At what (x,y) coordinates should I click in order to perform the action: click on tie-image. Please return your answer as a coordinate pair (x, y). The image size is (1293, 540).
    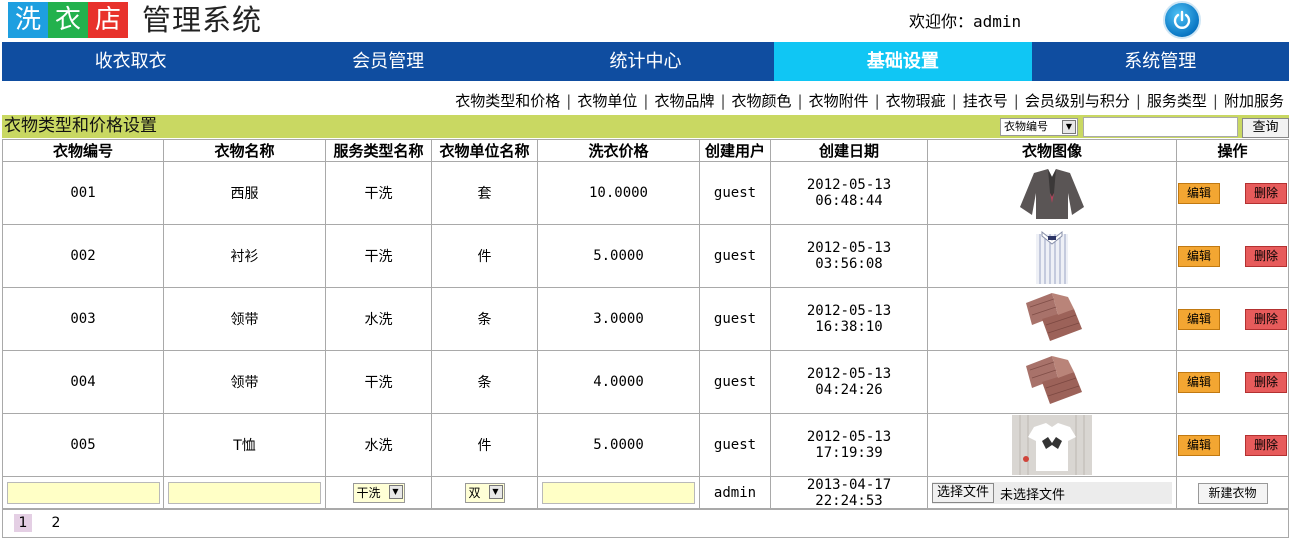
    Looking at the image, I should click on (1054, 317).